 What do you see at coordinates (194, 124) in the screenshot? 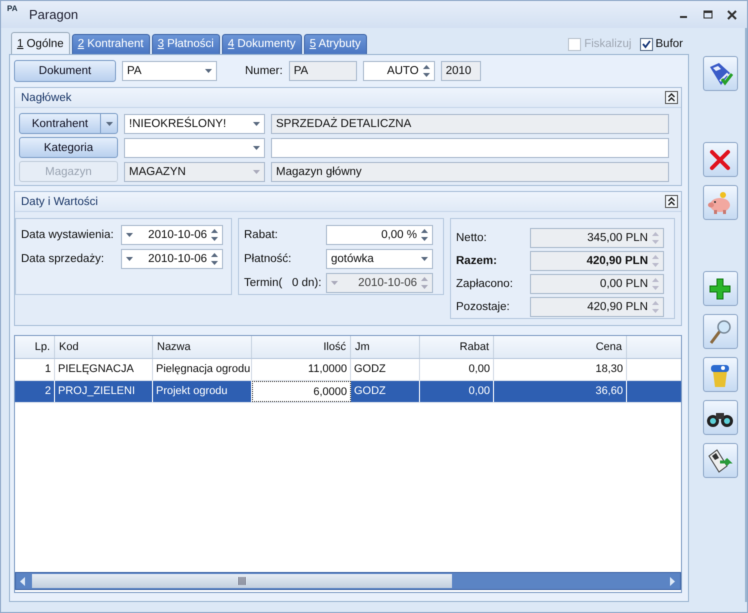
I see `dropdown: !NIEOKREŚLONY!` at bounding box center [194, 124].